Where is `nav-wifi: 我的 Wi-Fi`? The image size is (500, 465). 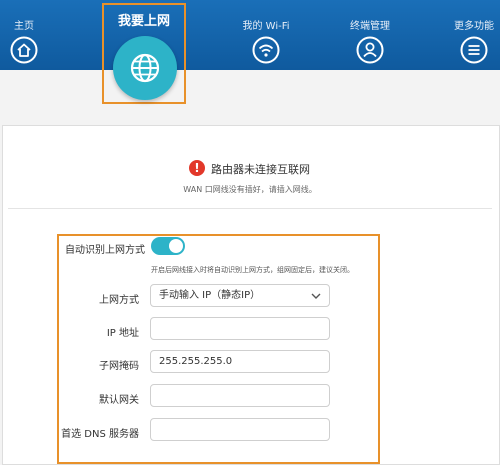
nav-wifi: 我的 Wi-Fi is located at coordinates (266, 35).